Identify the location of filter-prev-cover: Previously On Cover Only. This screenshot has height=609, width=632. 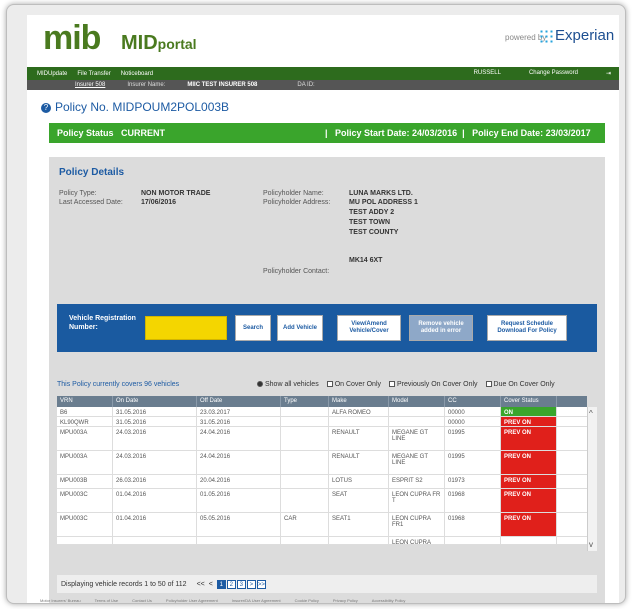
(433, 384).